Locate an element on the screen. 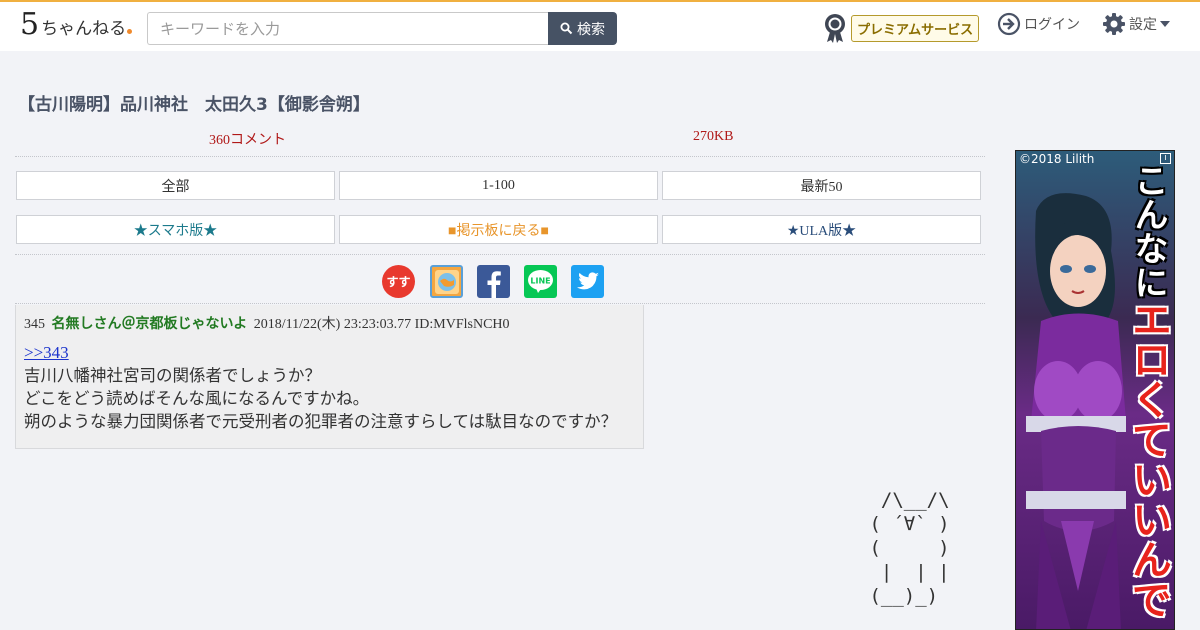 The height and width of the screenshot is (630, 1200). facebook-share-icon is located at coordinates (493, 281).